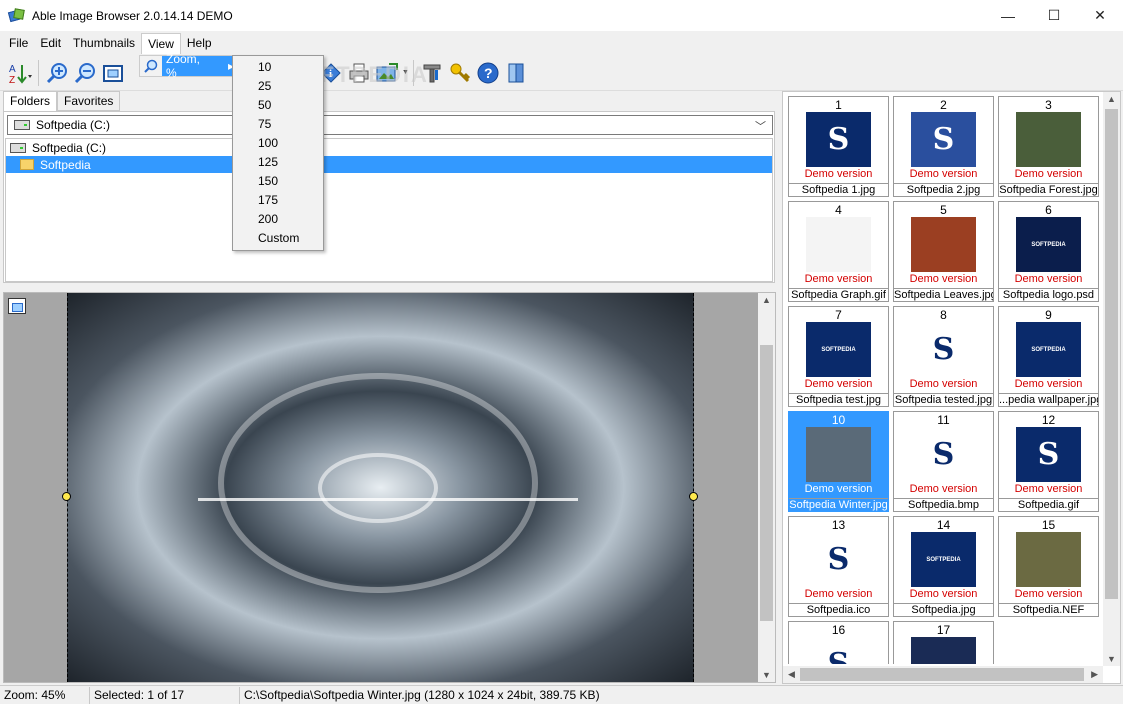 This screenshot has height=704, width=1123. What do you see at coordinates (199, 43) in the screenshot?
I see `menu-help: Help` at bounding box center [199, 43].